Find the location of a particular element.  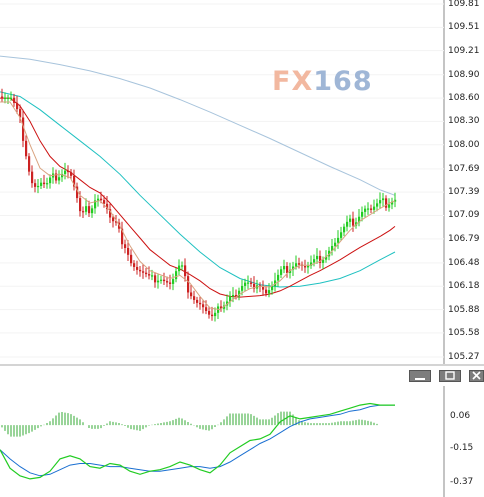

price-tick-label: 108.60 is located at coordinates (464, 98).